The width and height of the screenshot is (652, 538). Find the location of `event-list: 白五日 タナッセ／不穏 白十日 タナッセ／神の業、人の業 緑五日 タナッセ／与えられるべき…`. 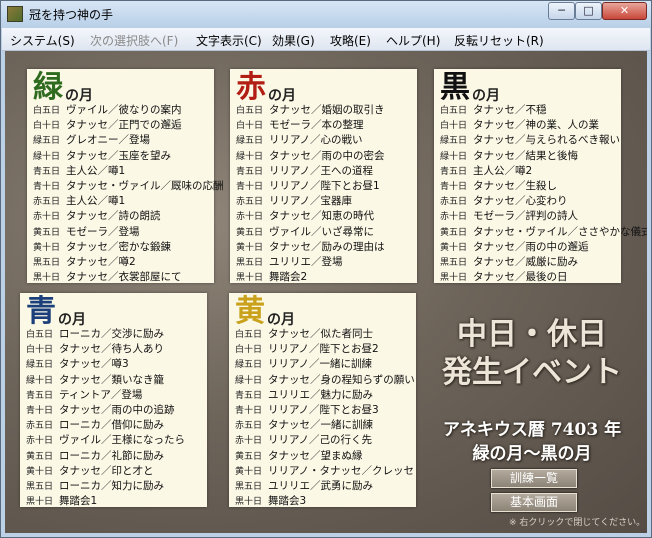

event-list: 白五日 タナッセ／不穏 白十日 タナッセ／神の業、人の業 緑五日 タナッセ／与えられるべき… is located at coordinates (543, 194).